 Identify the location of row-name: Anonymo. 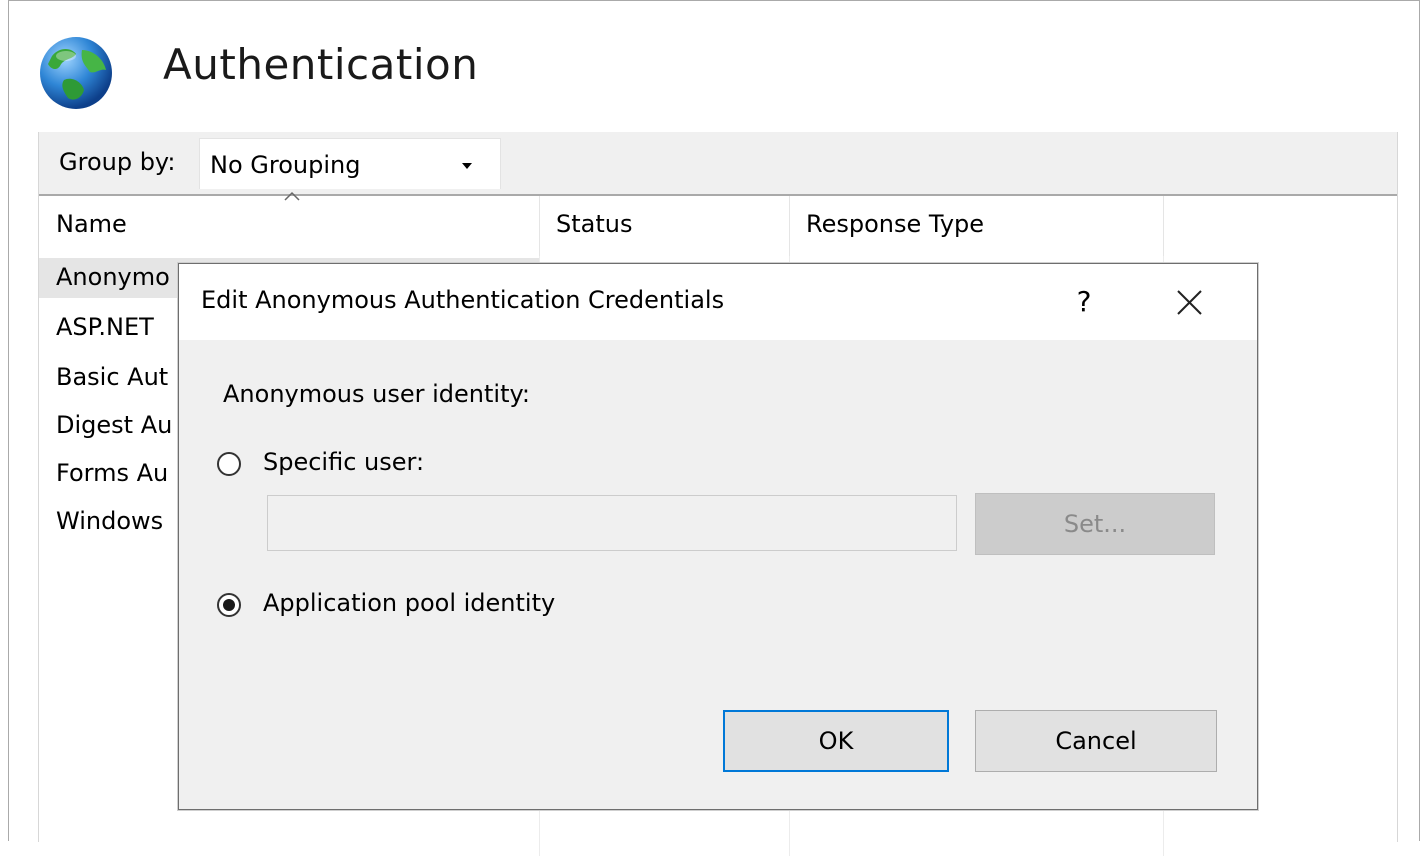
(113, 277).